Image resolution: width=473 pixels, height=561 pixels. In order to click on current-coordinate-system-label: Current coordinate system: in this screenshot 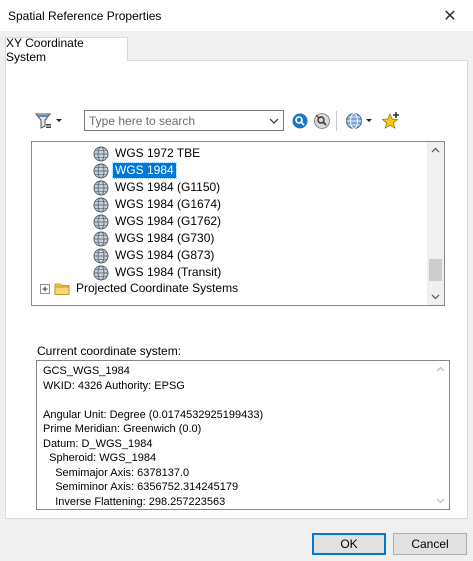, I will do `click(109, 351)`.